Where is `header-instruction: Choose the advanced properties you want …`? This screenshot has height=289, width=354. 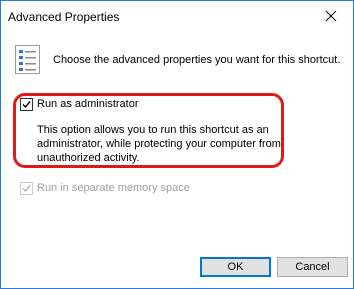 header-instruction: Choose the advanced properties you want … is located at coordinates (197, 60).